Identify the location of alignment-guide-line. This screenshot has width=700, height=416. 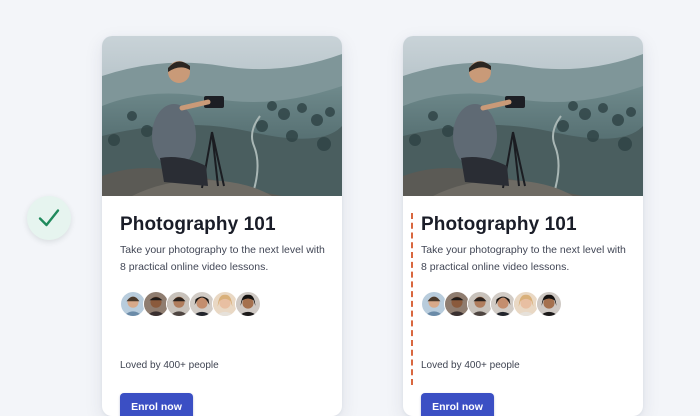
(412, 299).